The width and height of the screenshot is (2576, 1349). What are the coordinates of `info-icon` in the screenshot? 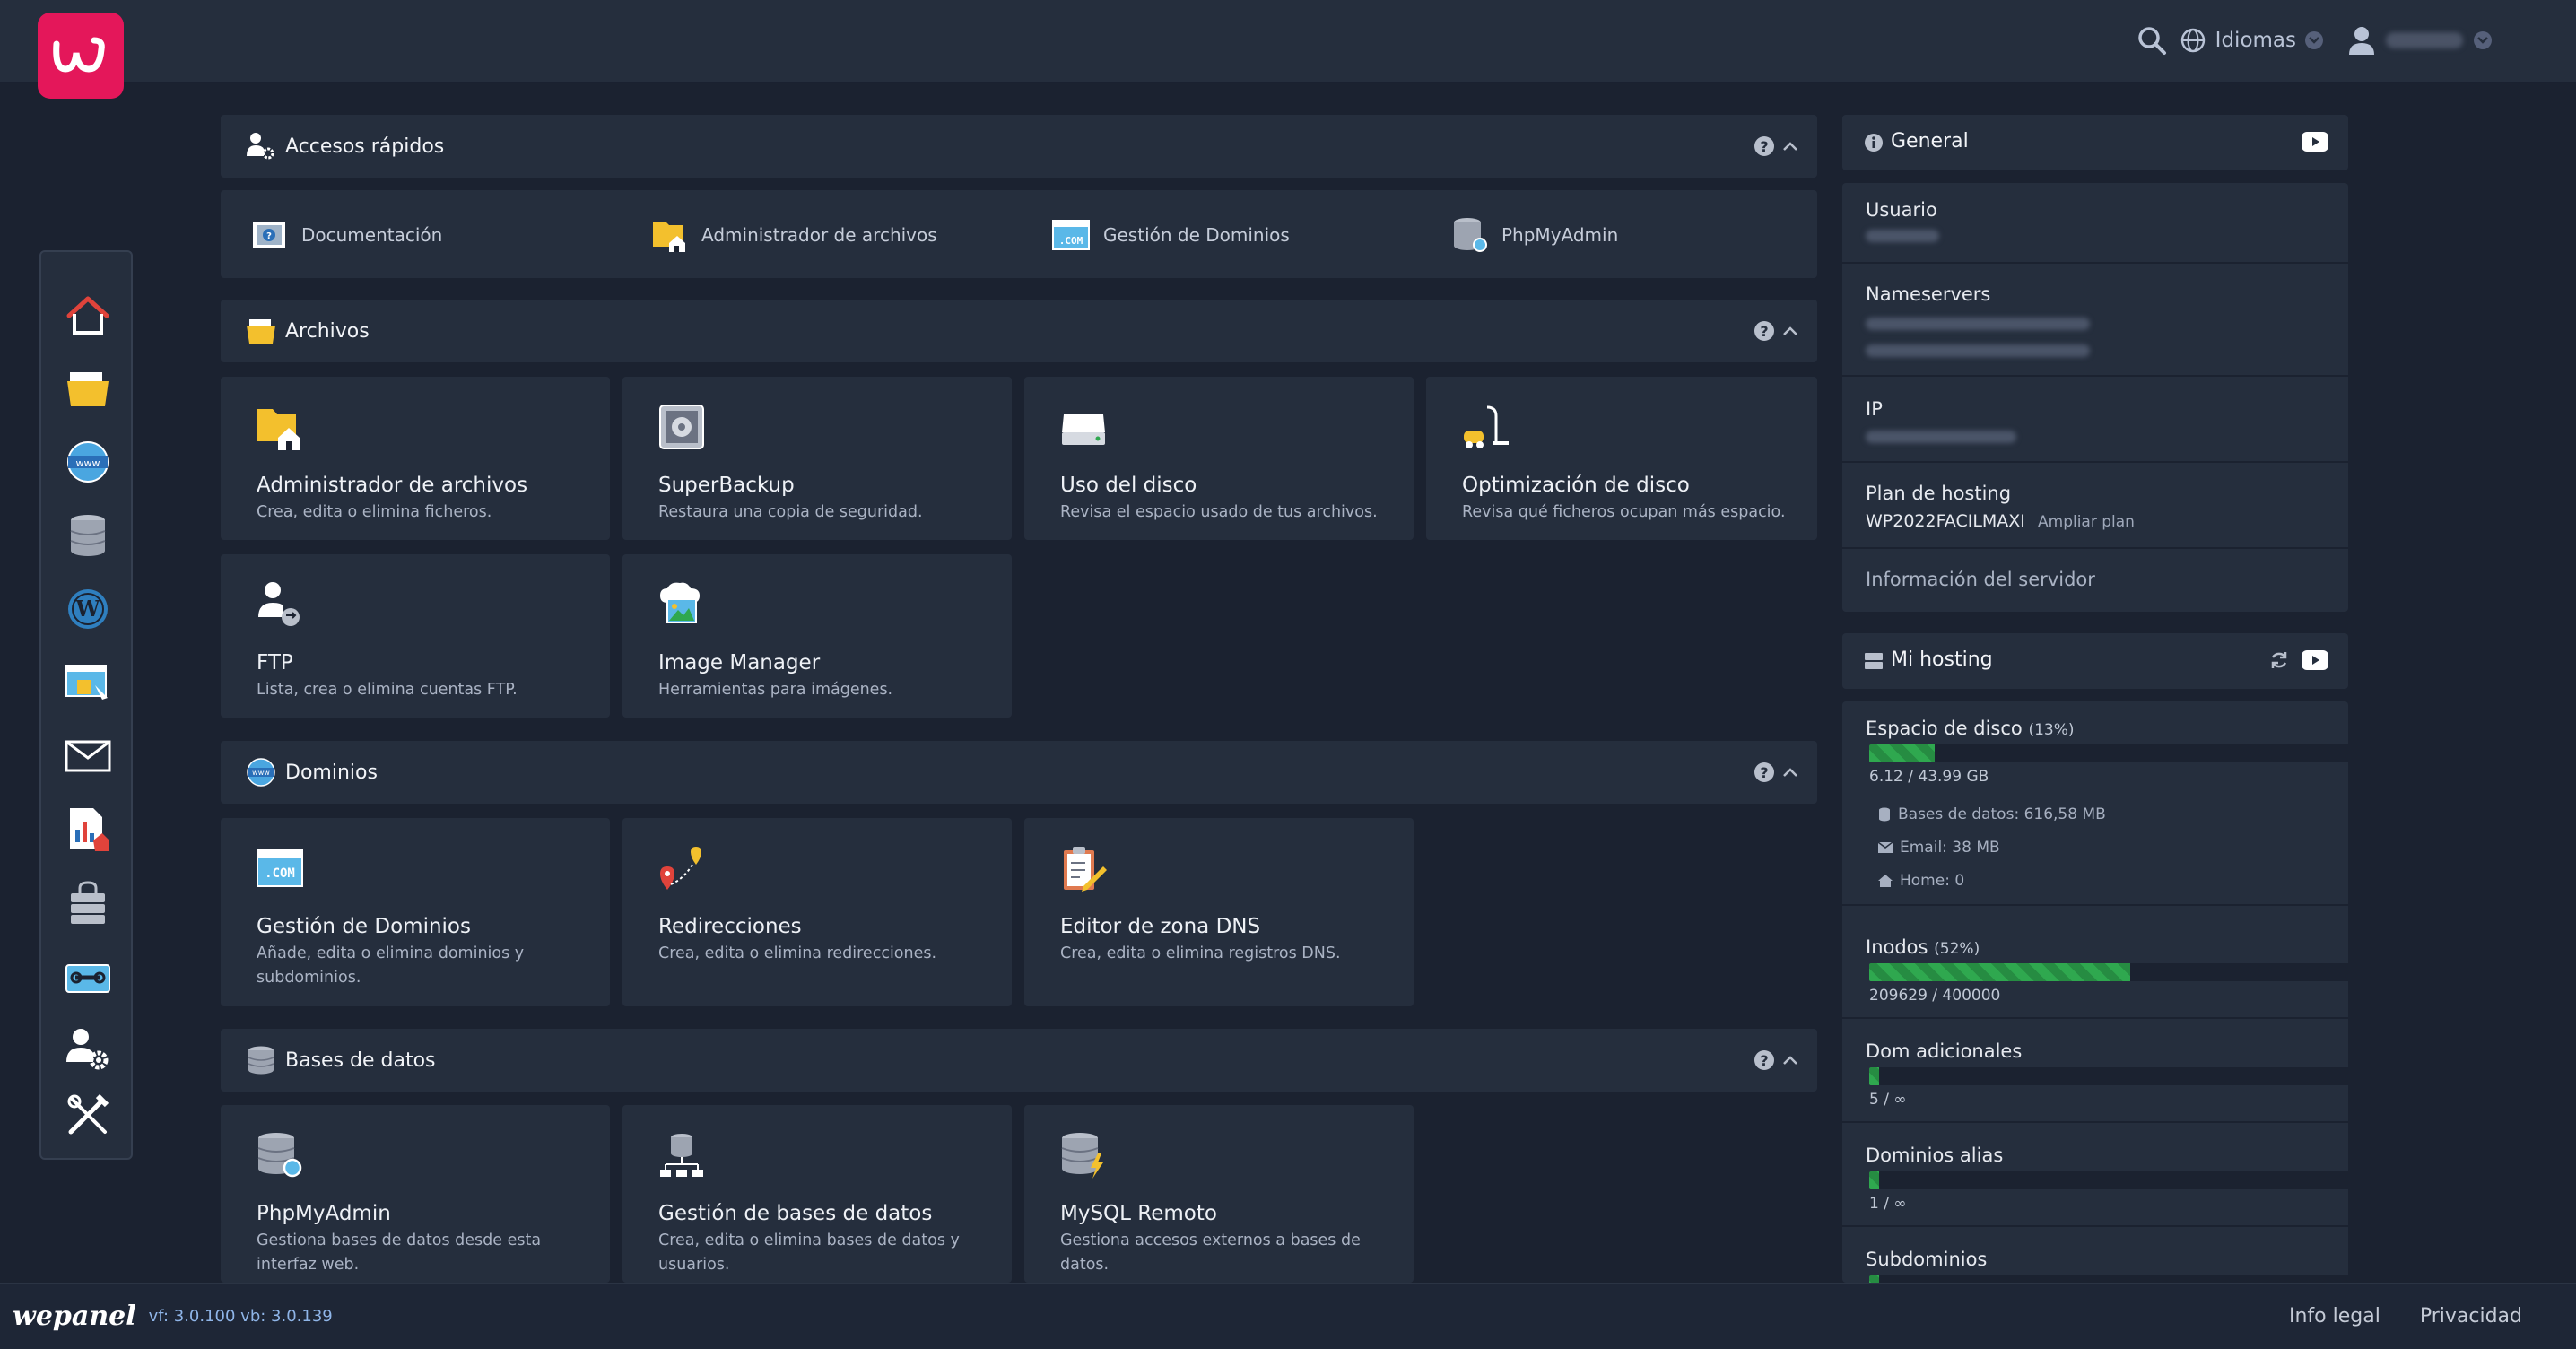 It's located at (1874, 142).